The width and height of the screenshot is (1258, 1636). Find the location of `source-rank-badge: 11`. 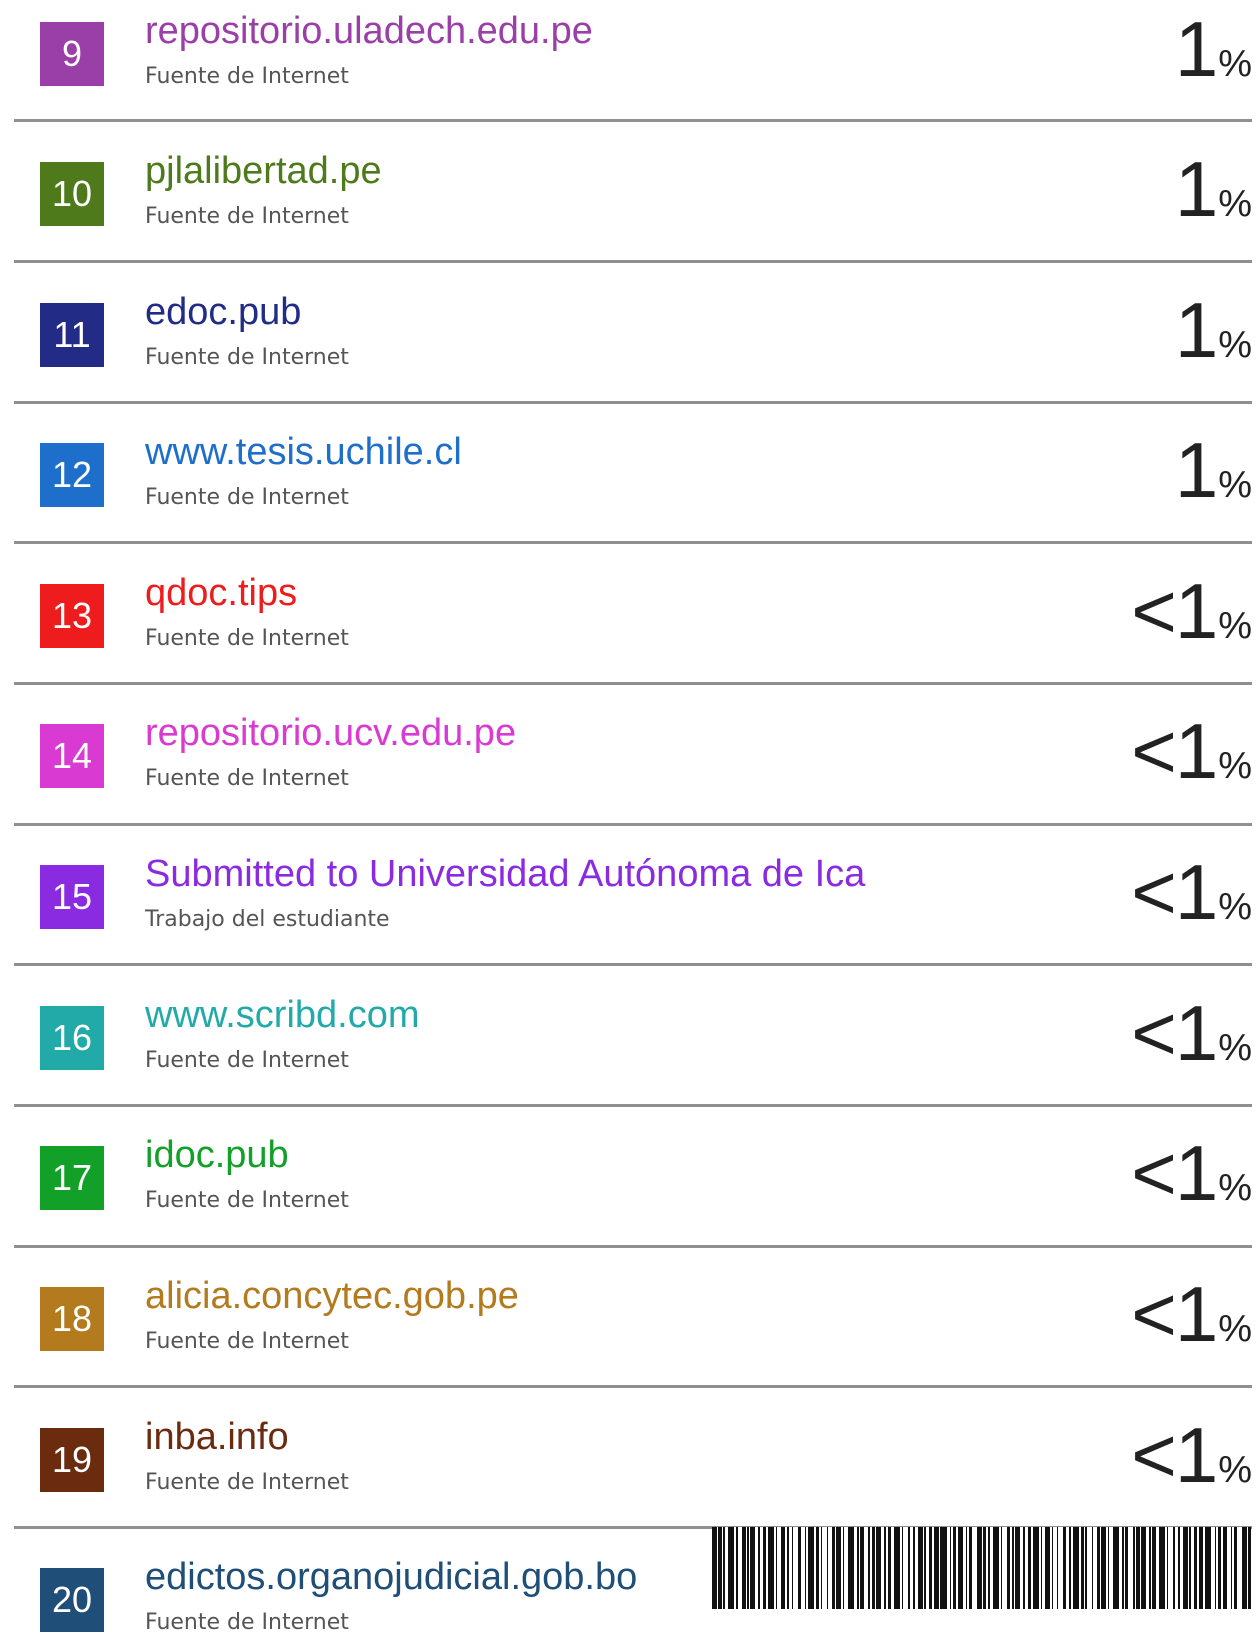

source-rank-badge: 11 is located at coordinates (72, 335).